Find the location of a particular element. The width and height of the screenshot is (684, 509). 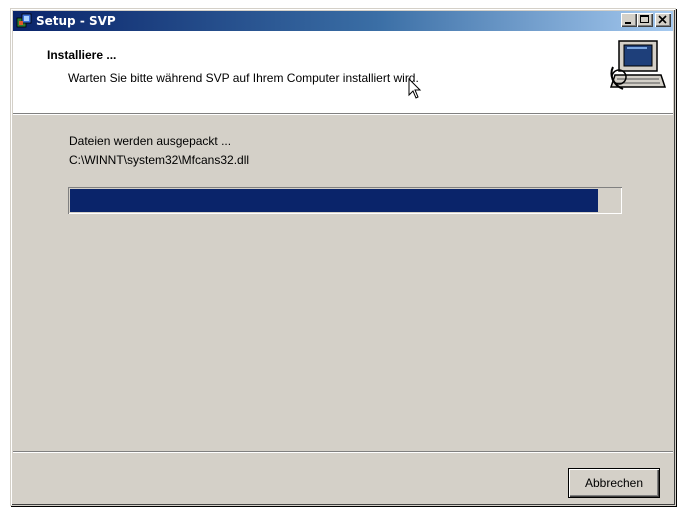

setup-icon is located at coordinates (24, 20).